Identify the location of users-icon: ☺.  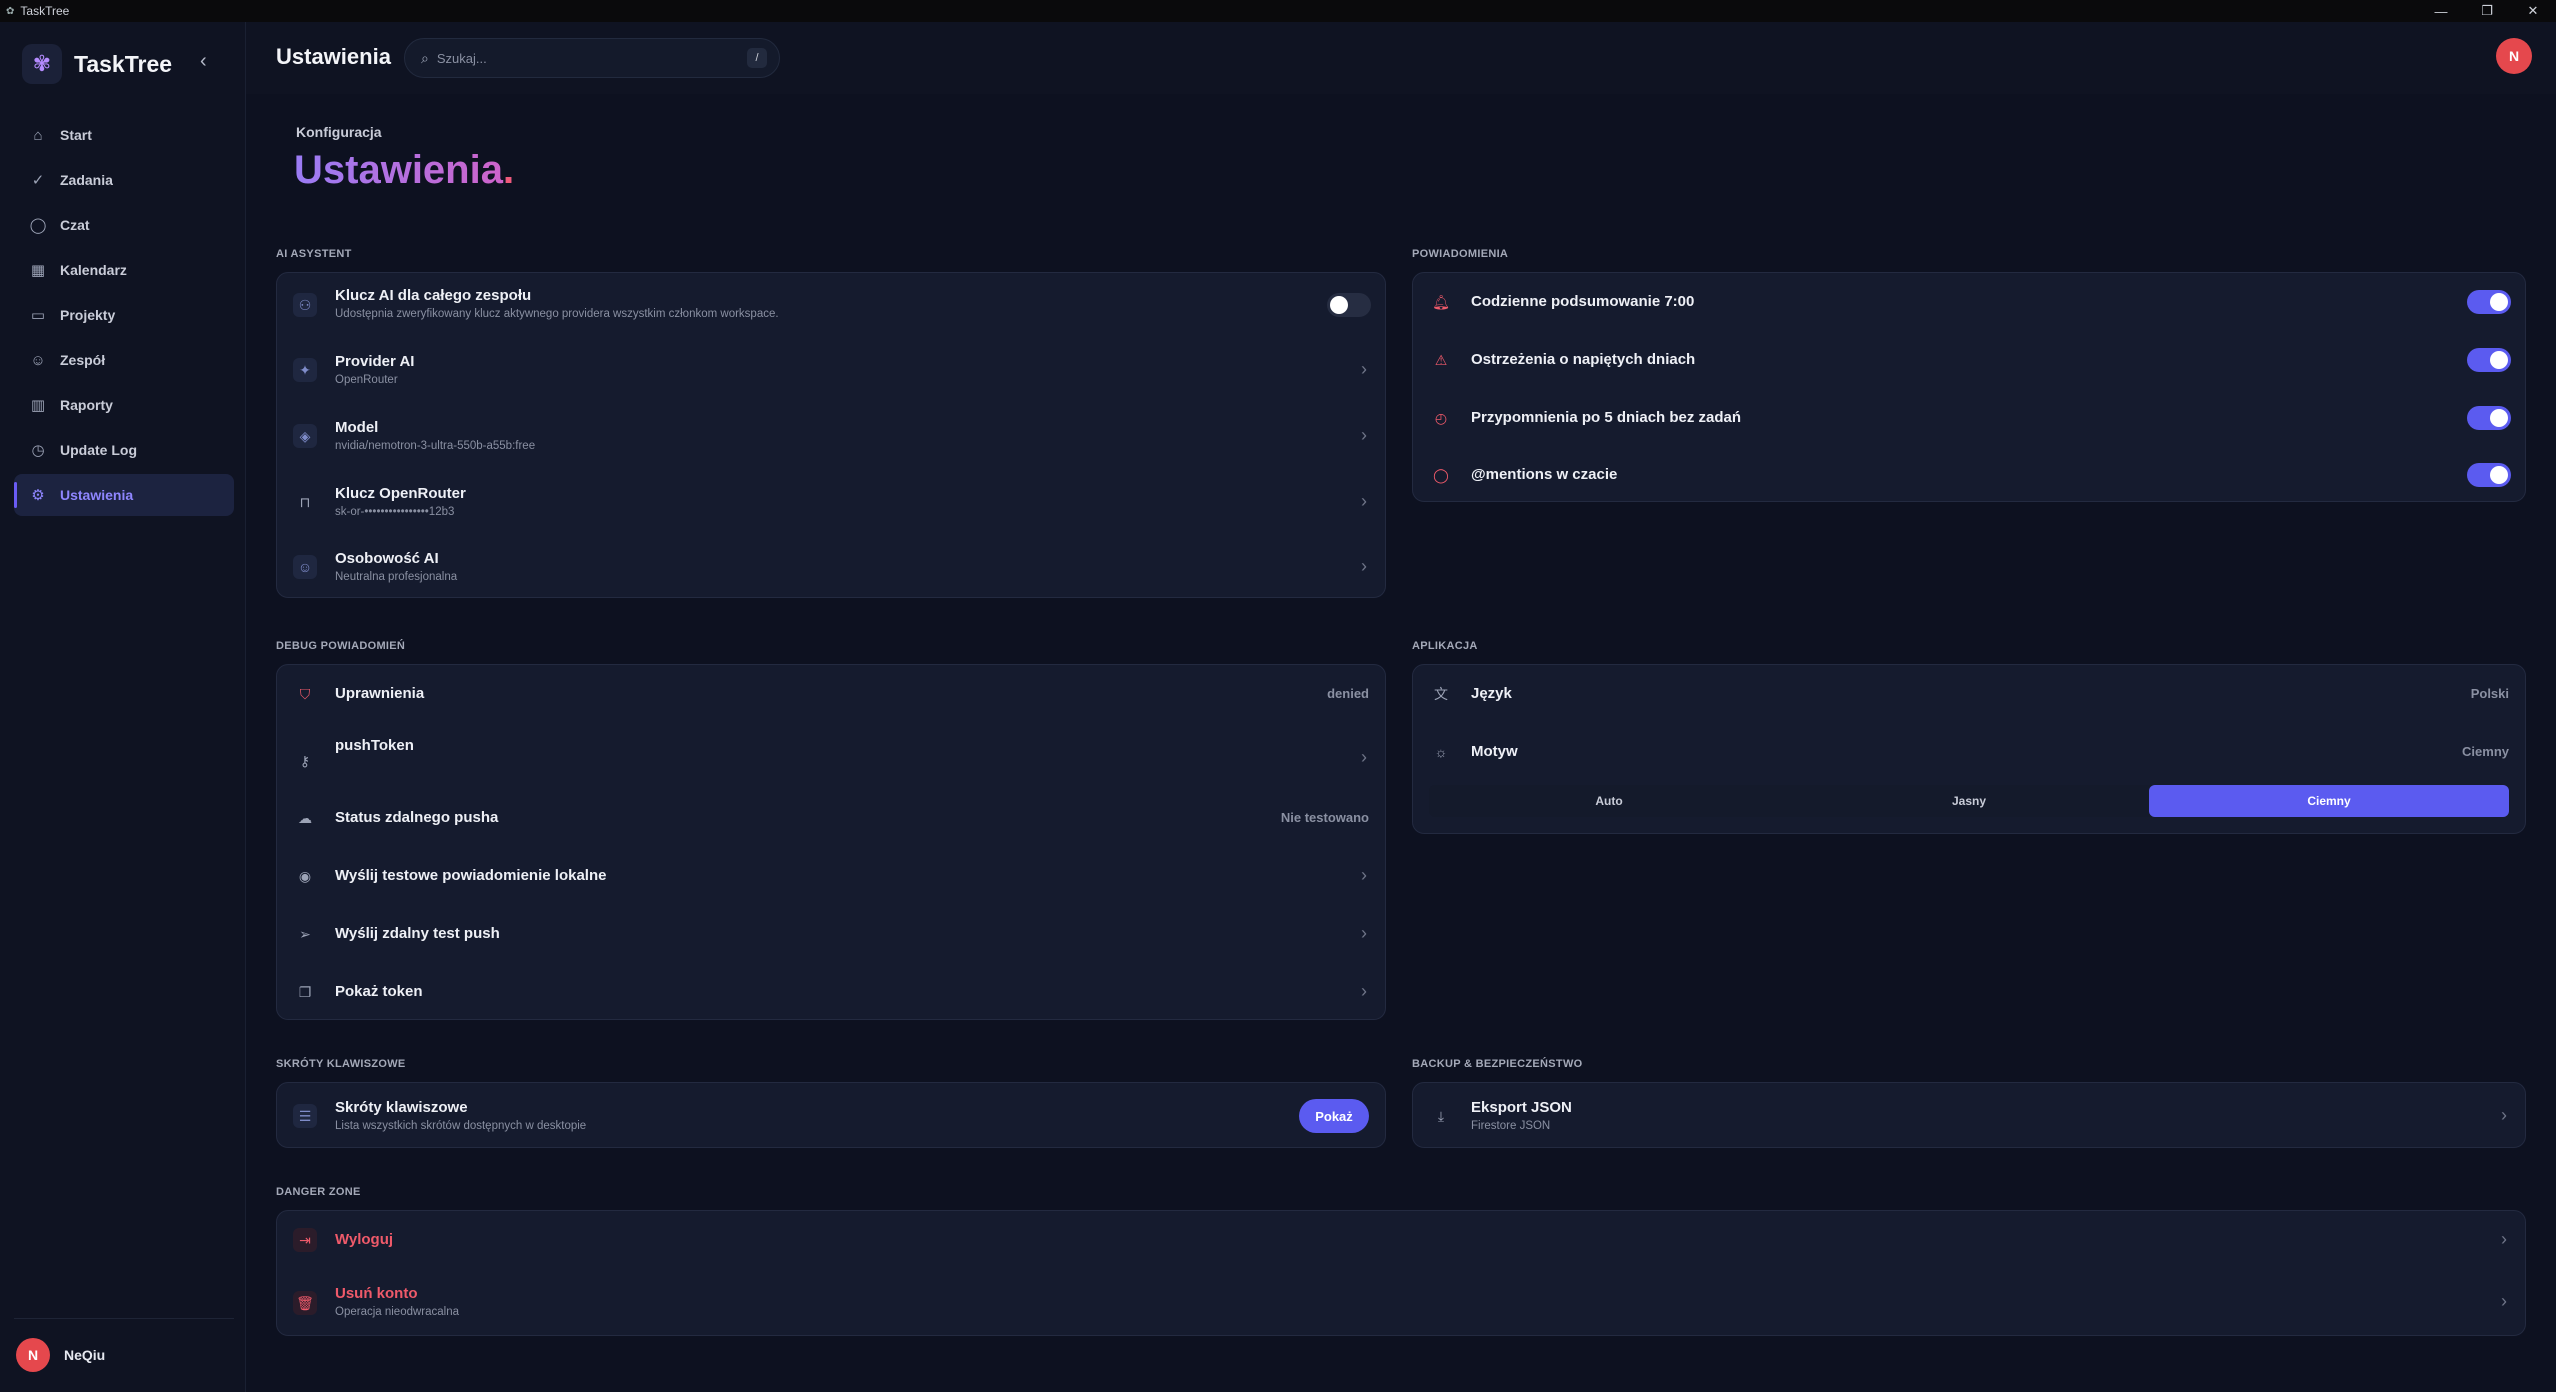
(38, 360).